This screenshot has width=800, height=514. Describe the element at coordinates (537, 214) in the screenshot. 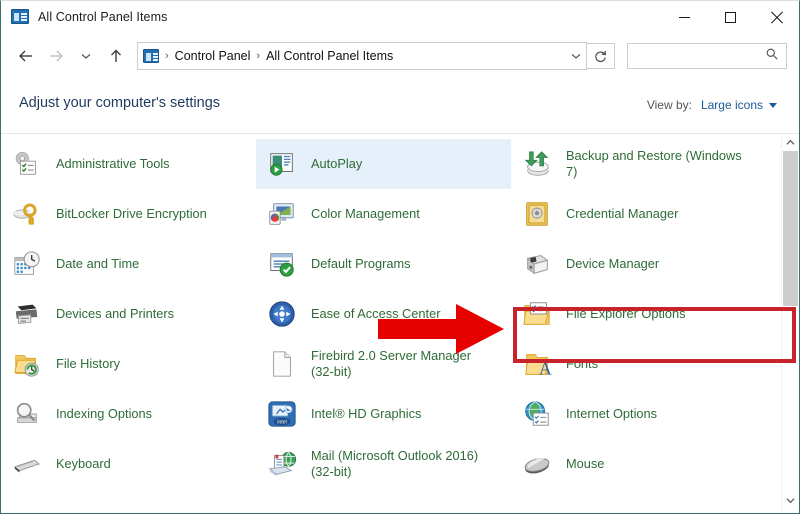

I see `credential-manager-icon` at that location.